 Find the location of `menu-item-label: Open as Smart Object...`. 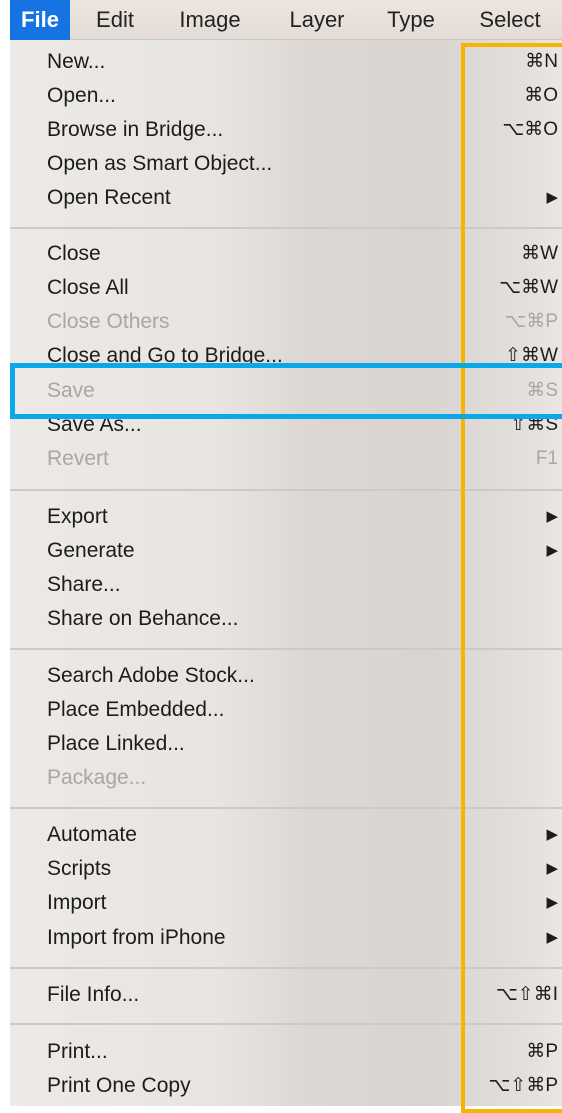

menu-item-label: Open as Smart Object... is located at coordinates (160, 163).